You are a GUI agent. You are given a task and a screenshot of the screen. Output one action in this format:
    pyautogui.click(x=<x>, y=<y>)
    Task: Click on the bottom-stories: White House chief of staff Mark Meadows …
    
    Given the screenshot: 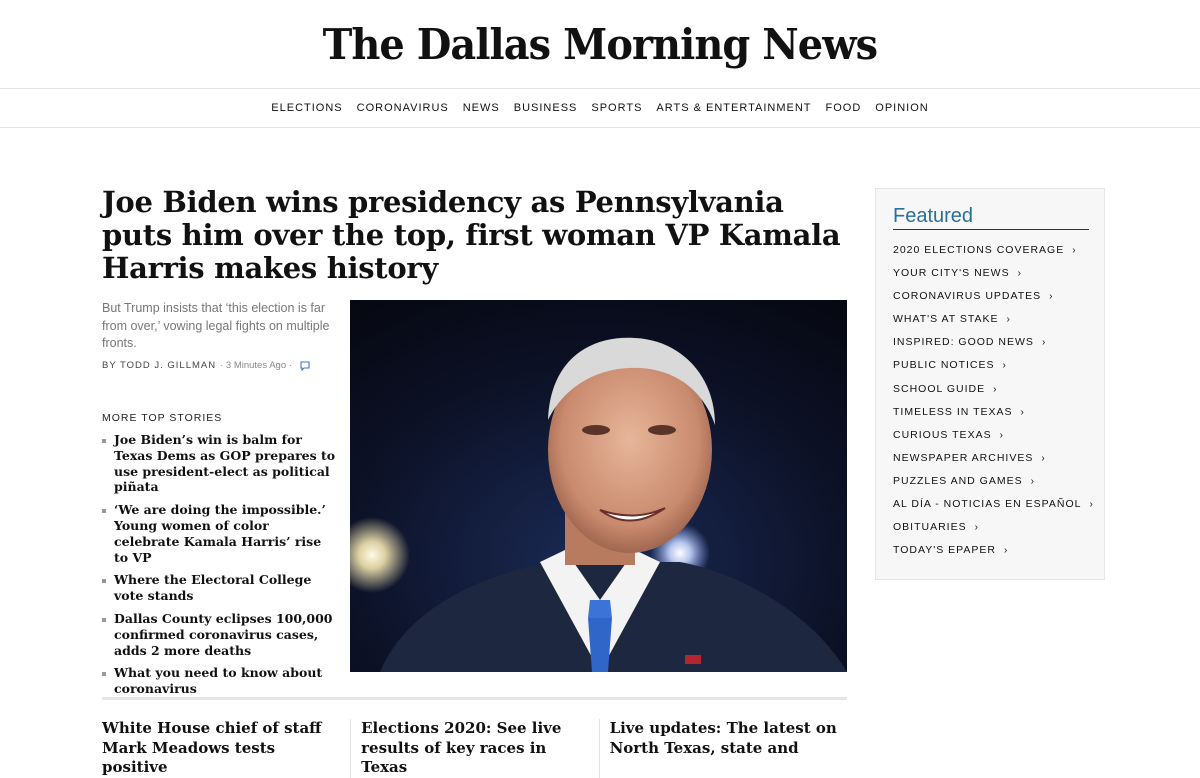 What is the action you would take?
    pyautogui.click(x=474, y=748)
    